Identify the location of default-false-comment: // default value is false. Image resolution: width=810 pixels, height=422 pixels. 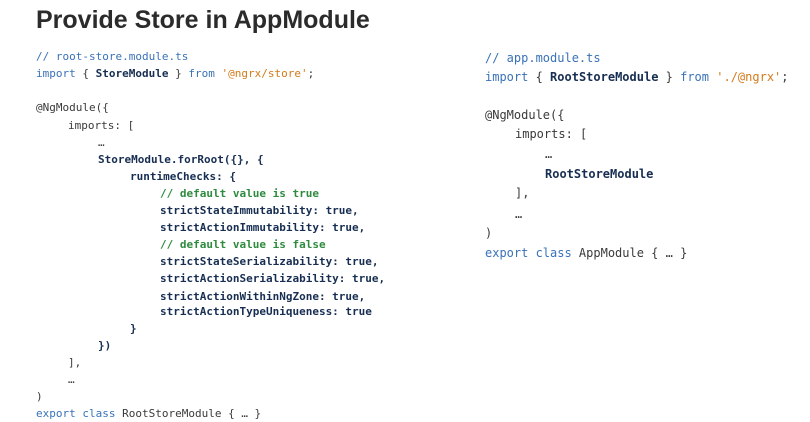
(243, 244).